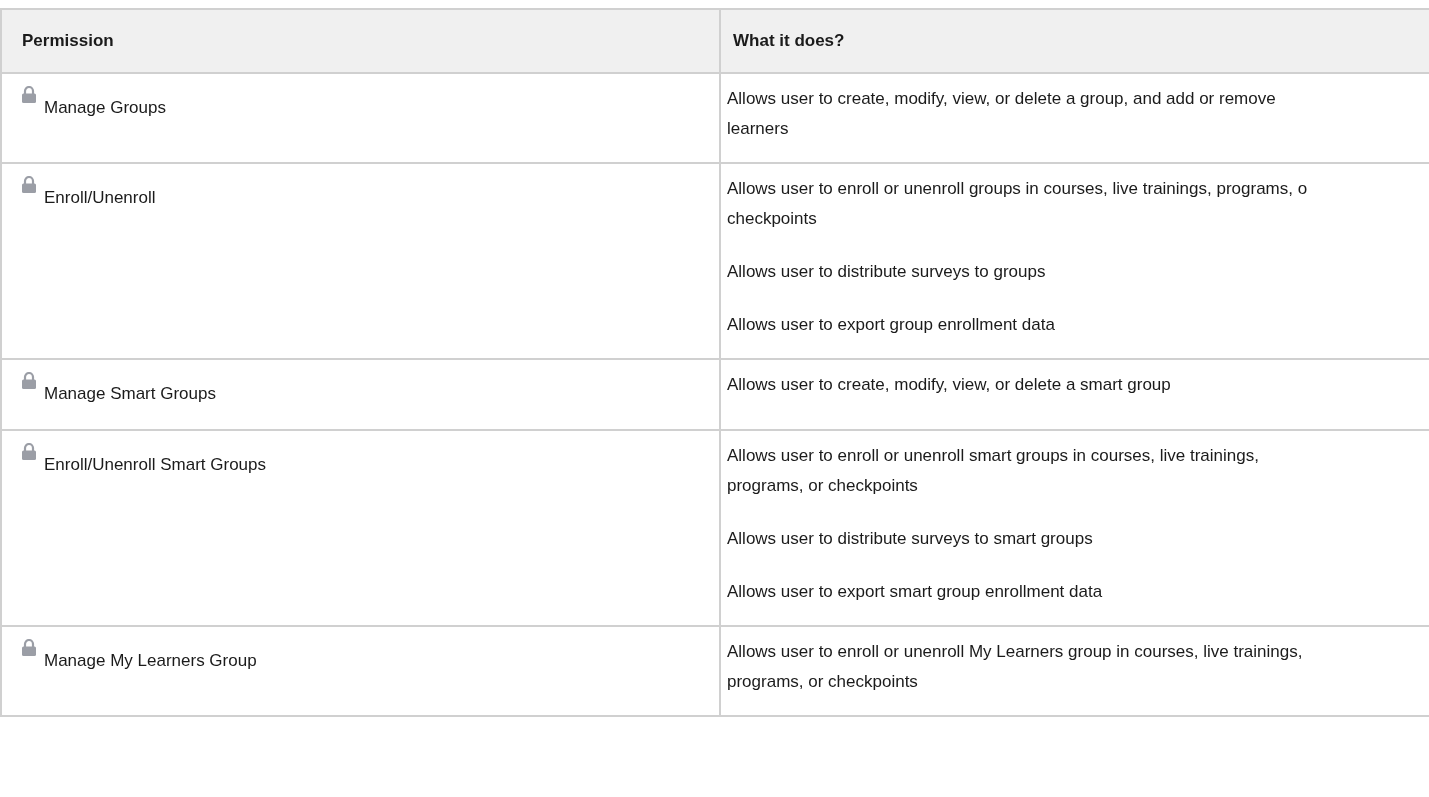 The width and height of the screenshot is (1429, 797). Describe the element at coordinates (105, 108) in the screenshot. I see `permission-name: Manage Groups` at that location.